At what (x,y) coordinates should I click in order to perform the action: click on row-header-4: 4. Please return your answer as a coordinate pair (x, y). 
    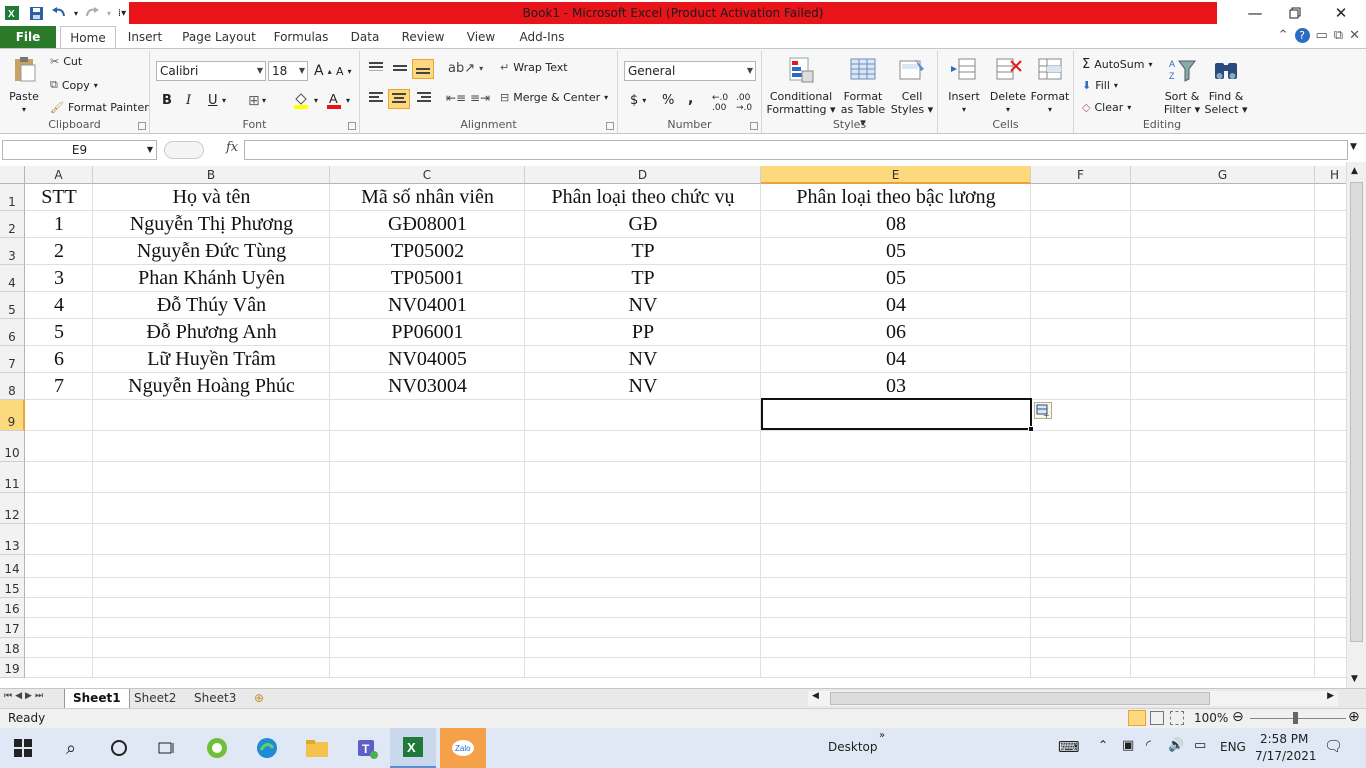
    Looking at the image, I should click on (12, 278).